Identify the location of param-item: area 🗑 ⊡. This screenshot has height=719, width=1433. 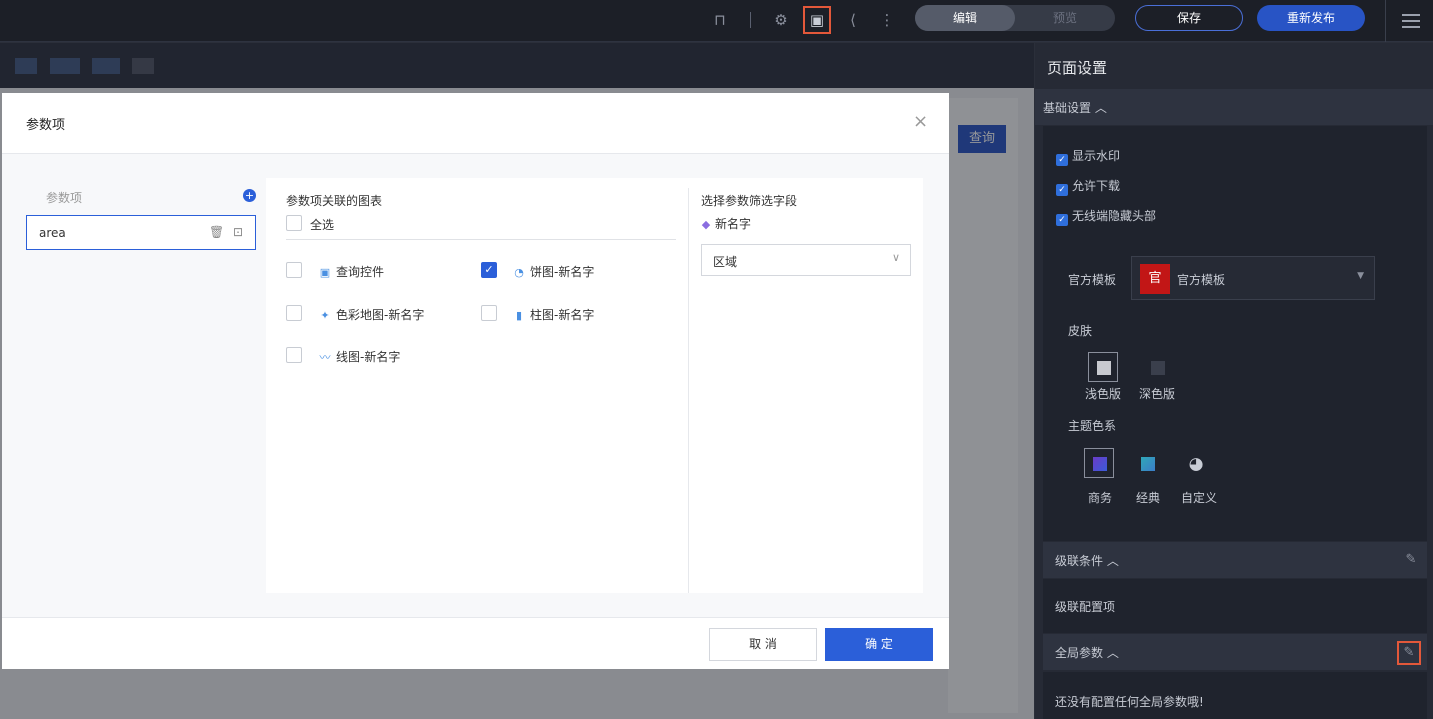
(141, 232).